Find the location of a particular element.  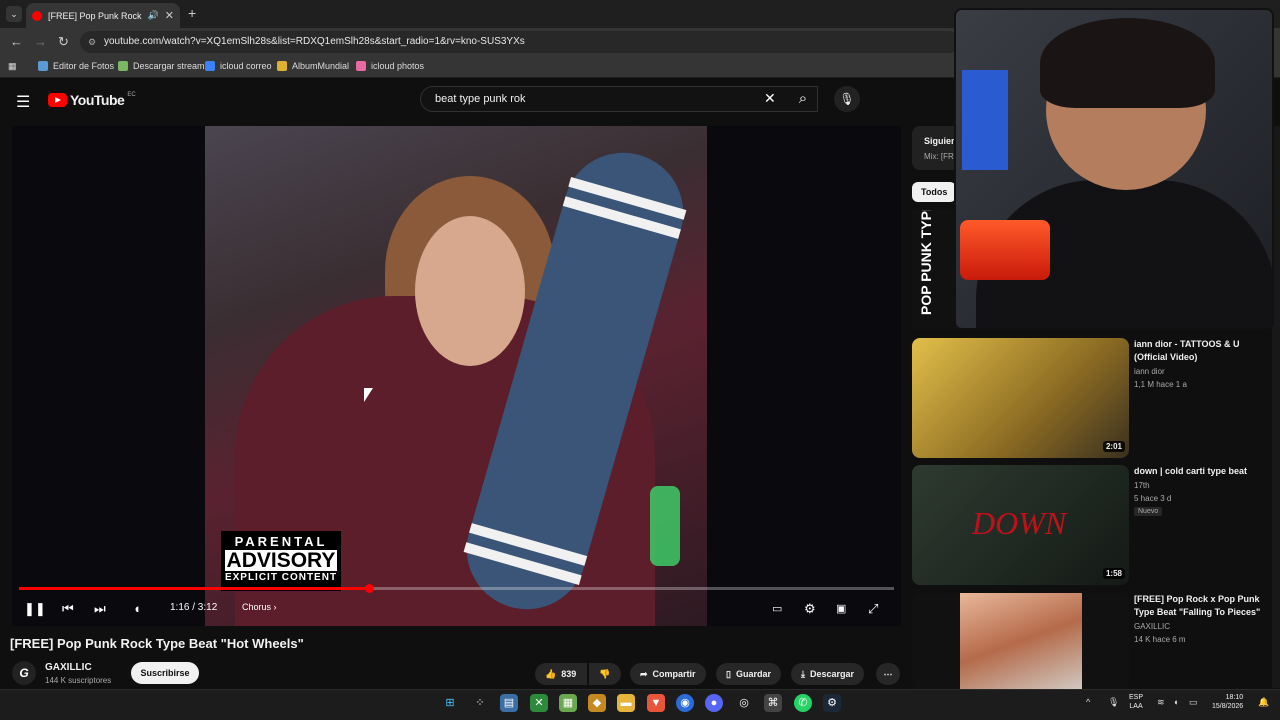

site-info-icon: ⚙ is located at coordinates (92, 42).